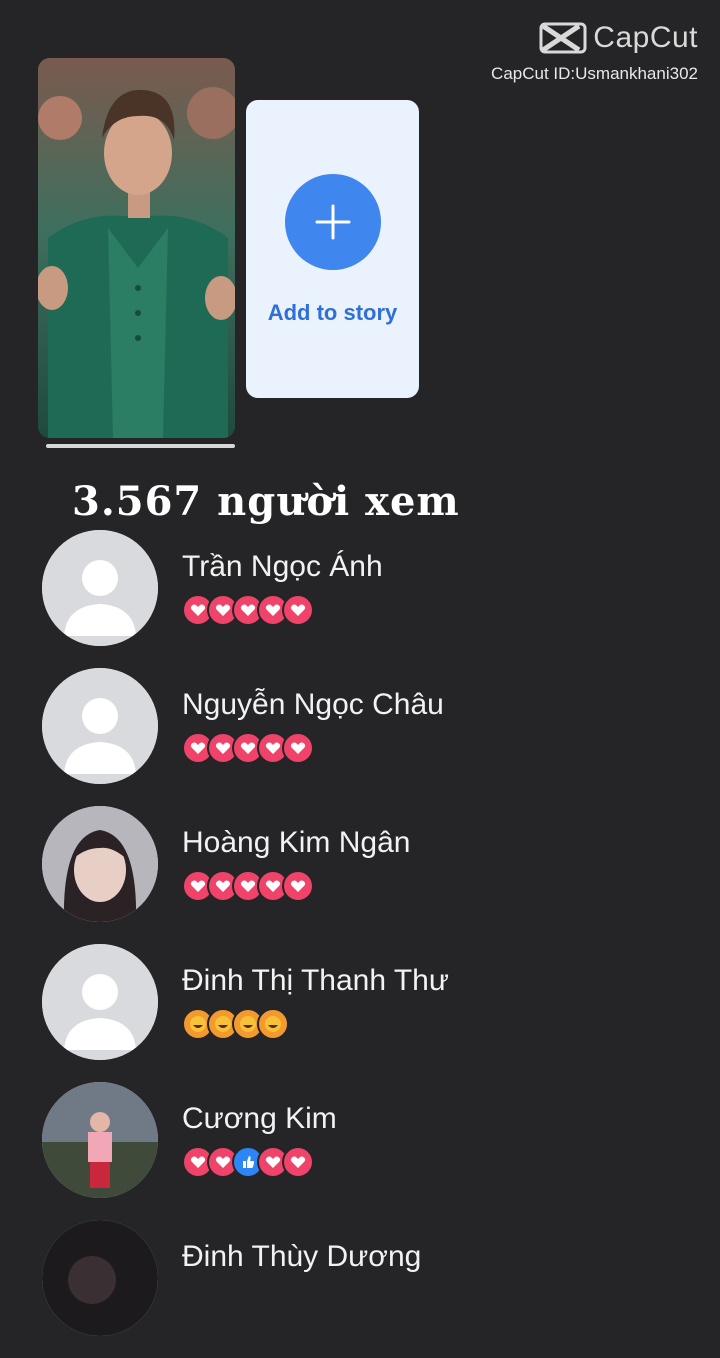  What do you see at coordinates (372, 875) in the screenshot?
I see `viewer-row: Hoàng Kim Ngân` at bounding box center [372, 875].